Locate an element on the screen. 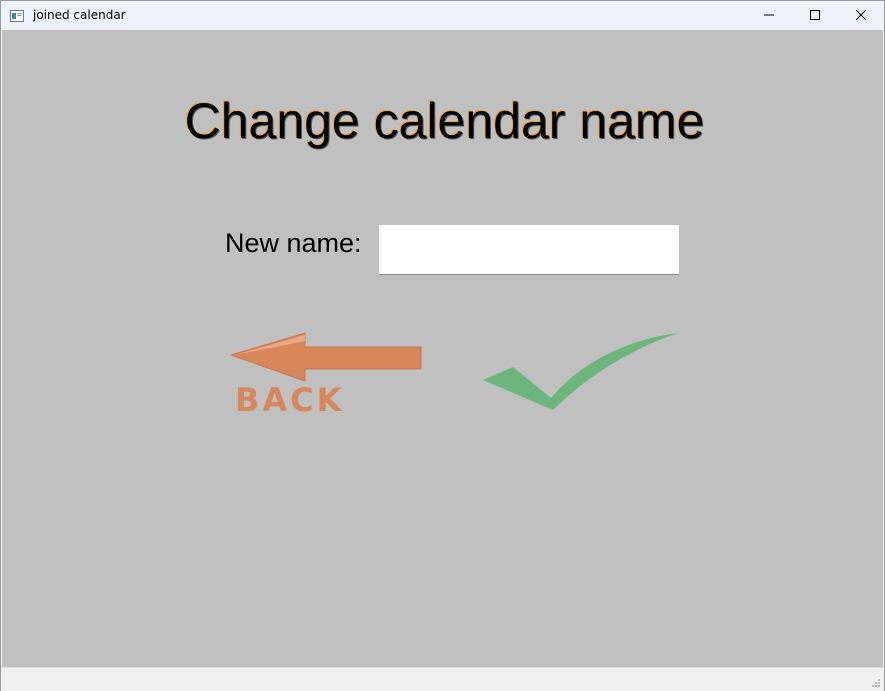 Image resolution: width=885 pixels, height=691 pixels. maximize-icon is located at coordinates (815, 15).